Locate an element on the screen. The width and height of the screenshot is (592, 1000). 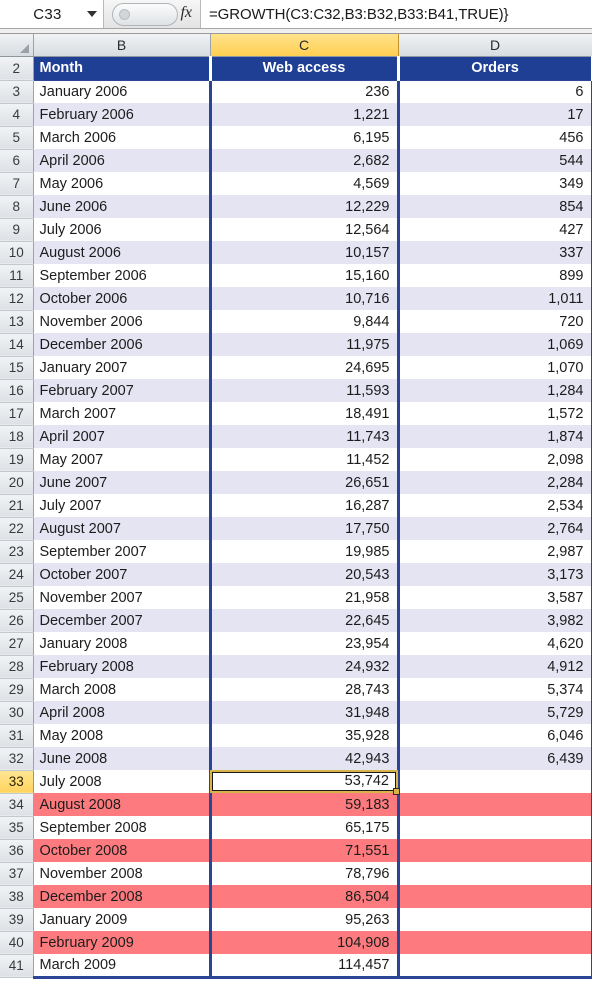
cell-orders: 337 is located at coordinates (494, 252).